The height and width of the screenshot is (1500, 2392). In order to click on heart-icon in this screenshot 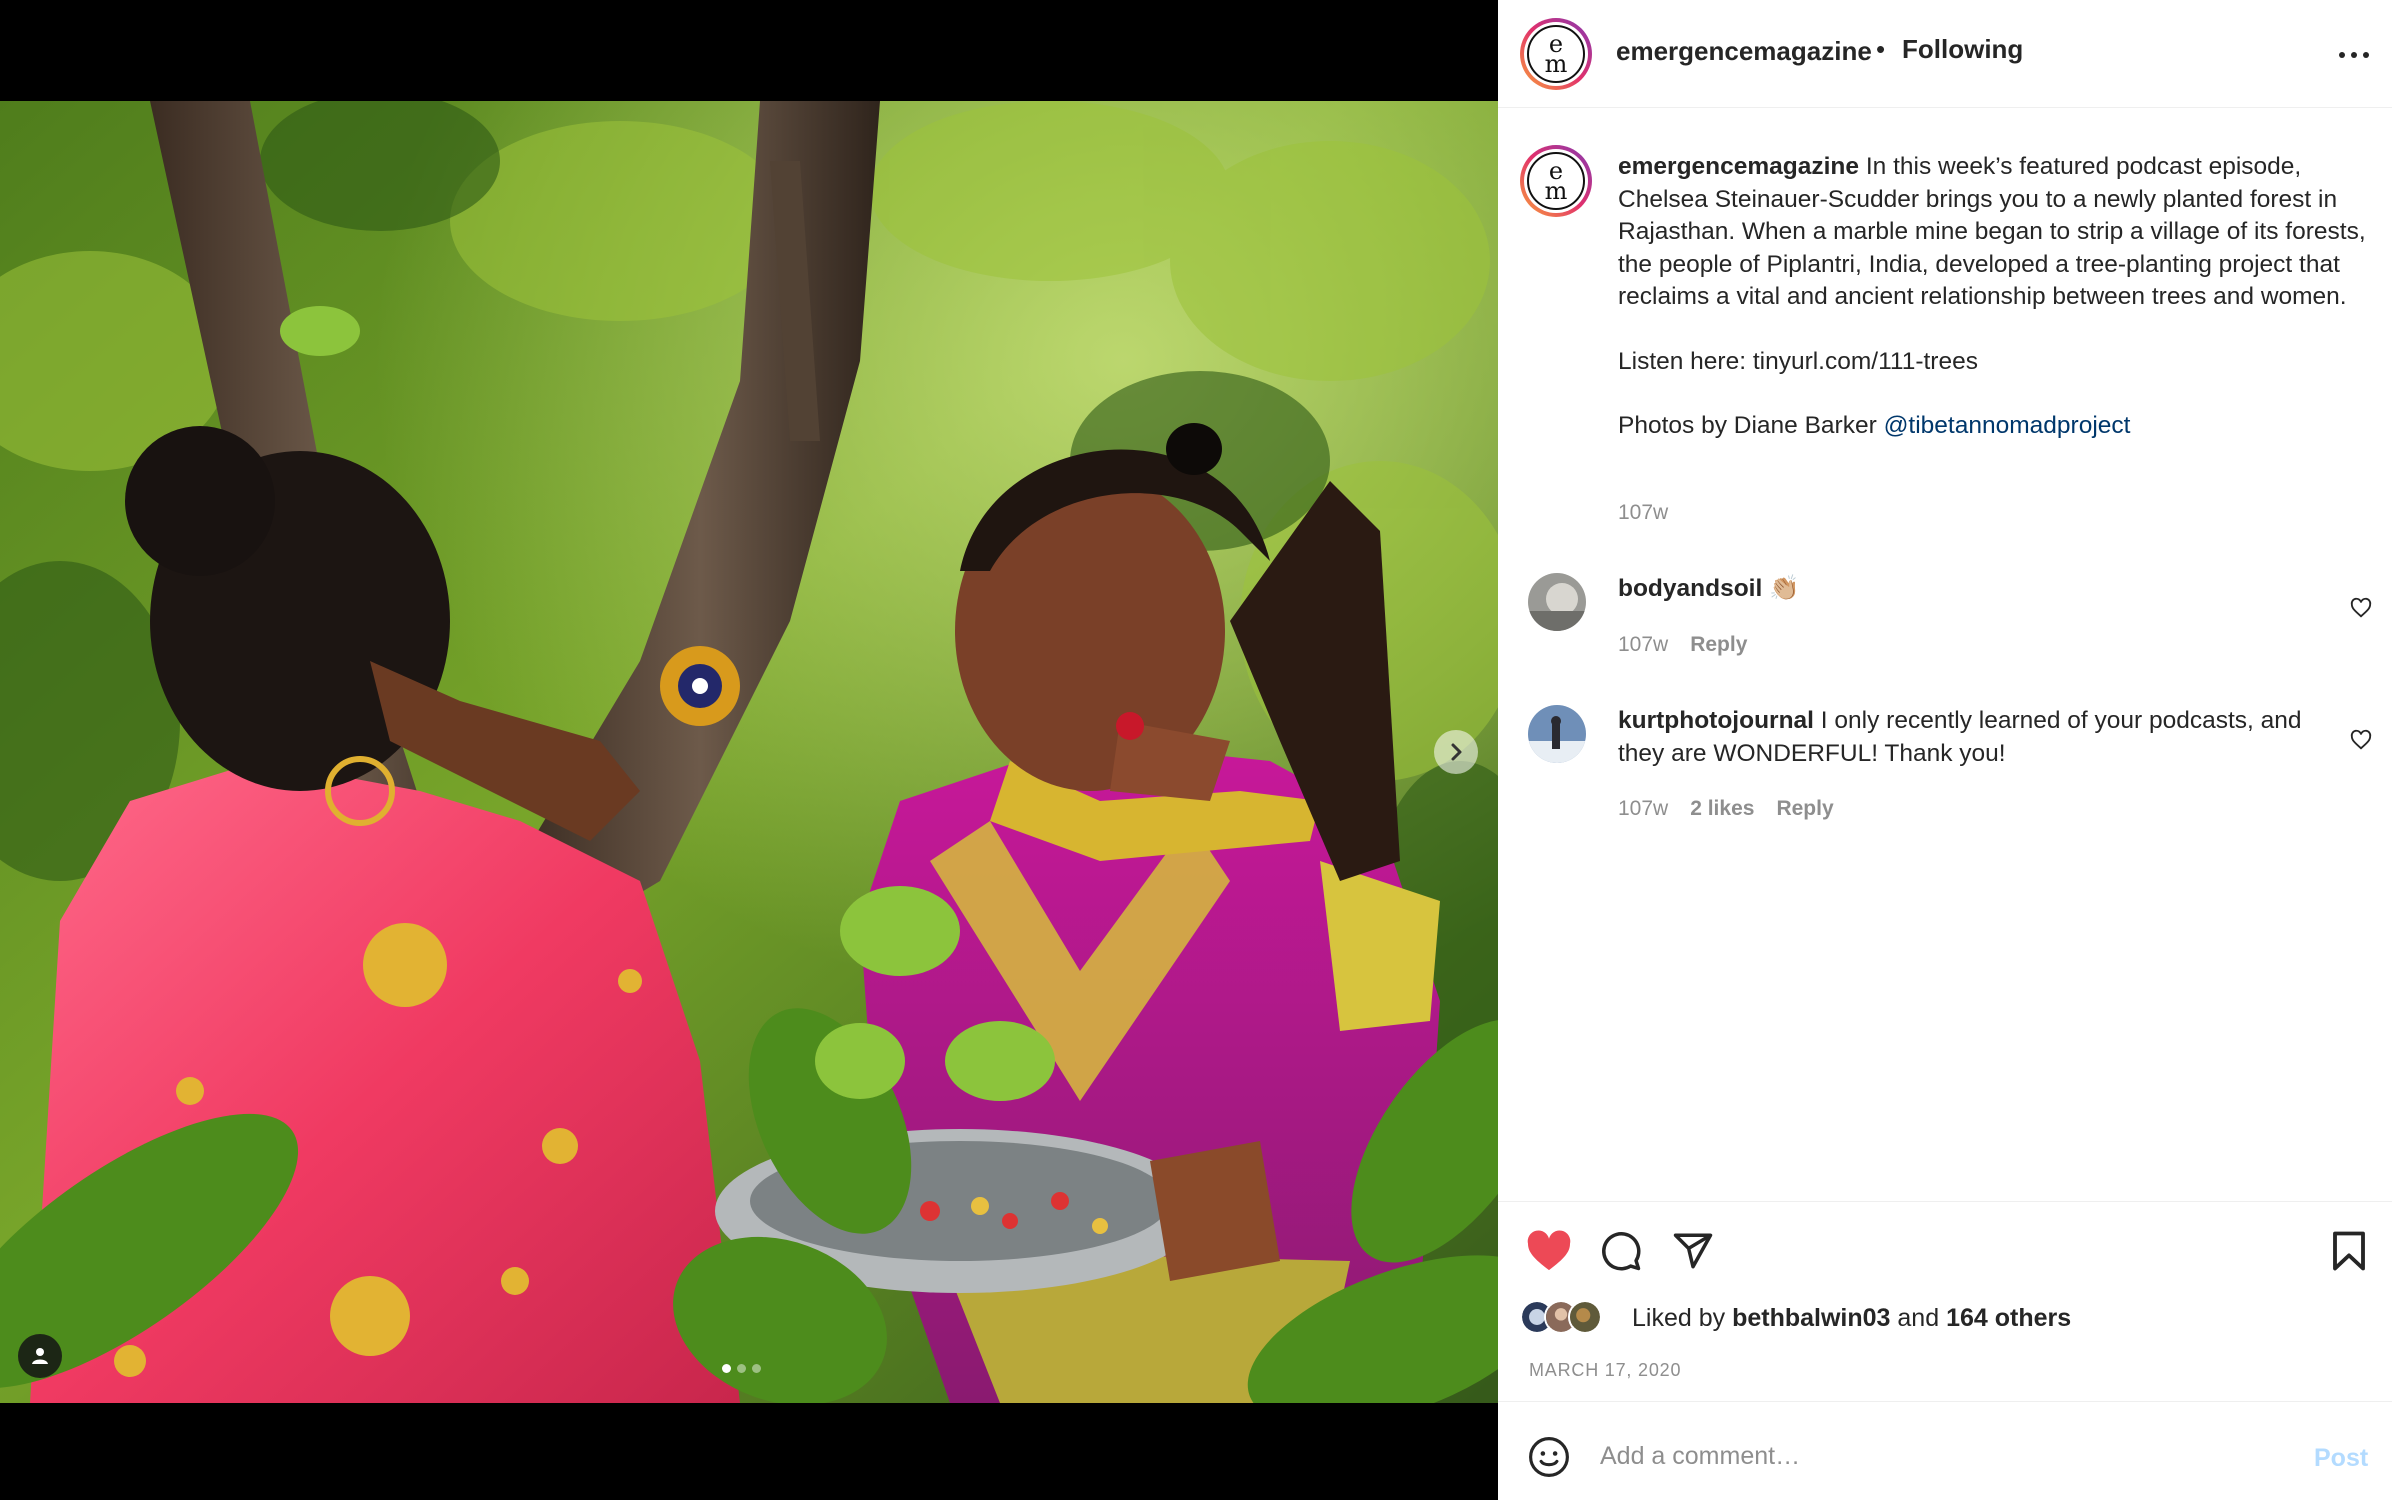, I will do `click(1549, 1250)`.